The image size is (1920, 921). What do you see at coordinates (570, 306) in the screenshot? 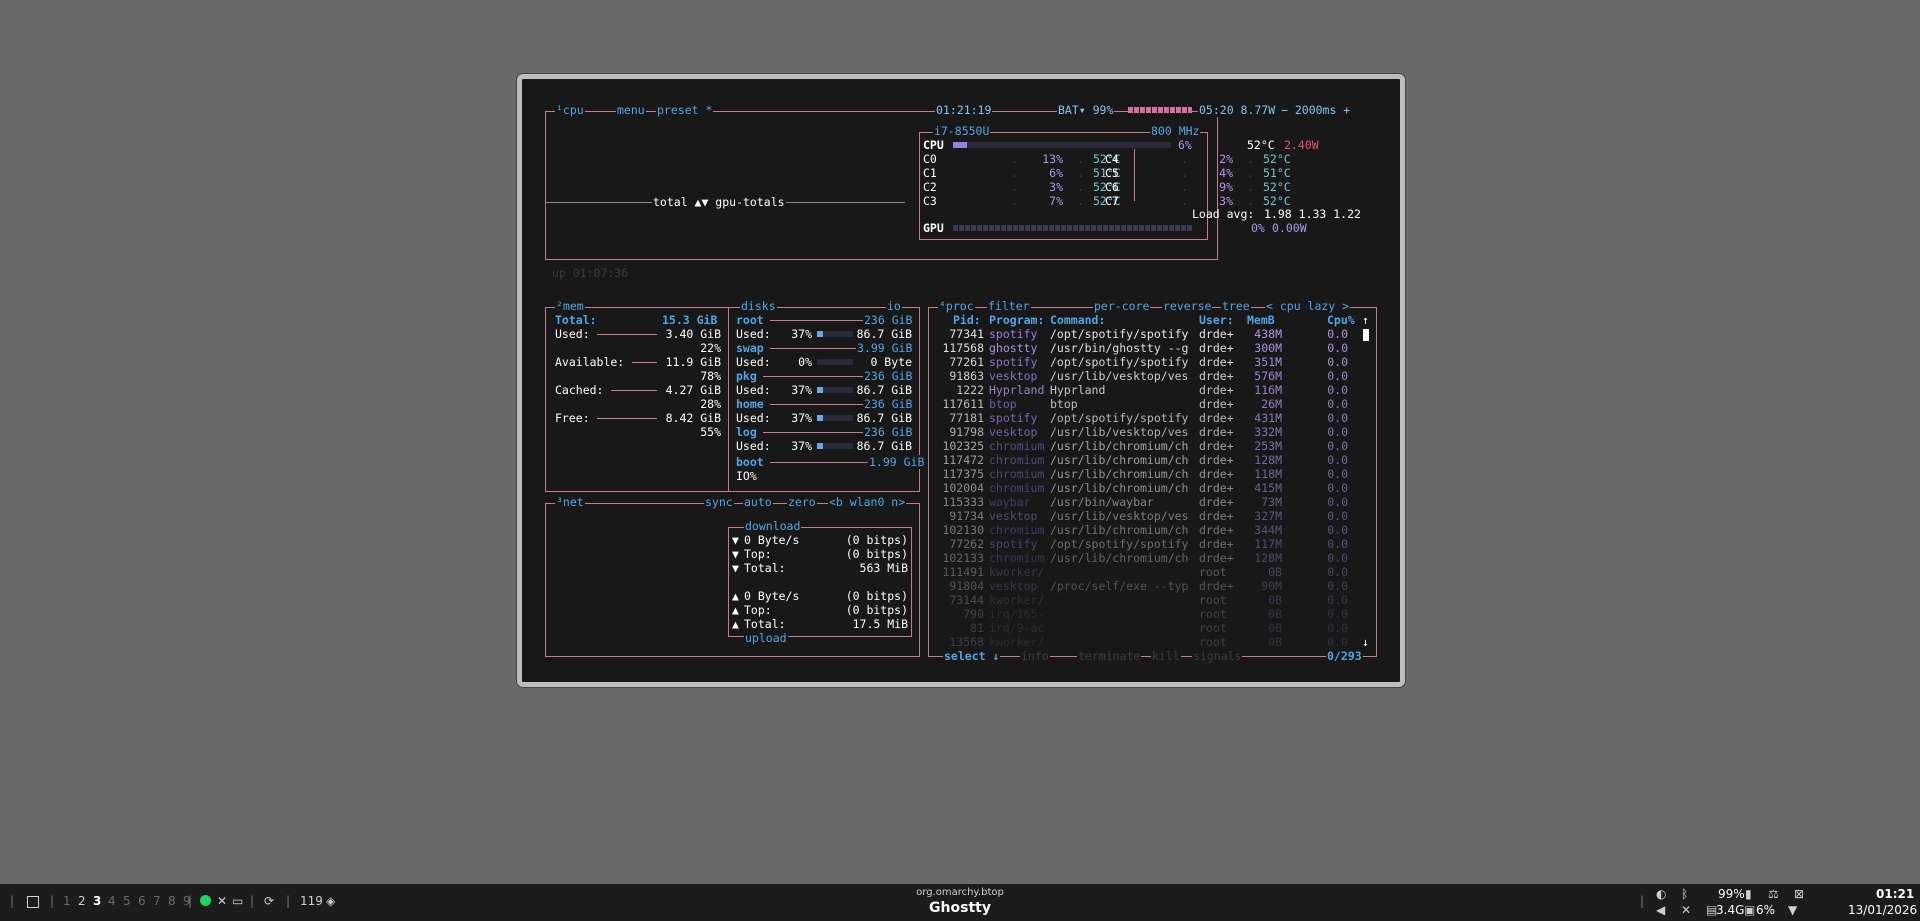
I see `mem-tab: ²mem` at bounding box center [570, 306].